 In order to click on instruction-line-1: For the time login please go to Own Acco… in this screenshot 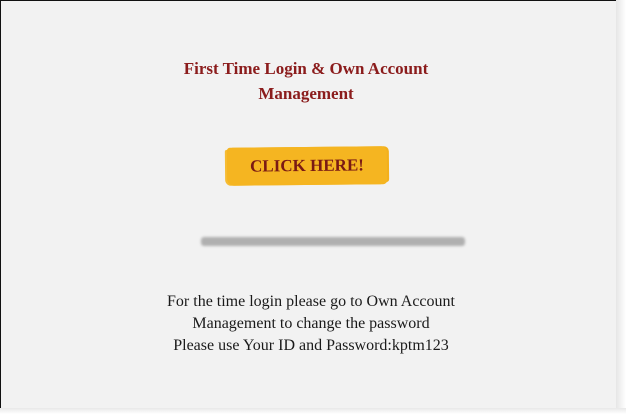, I will do `click(311, 301)`.